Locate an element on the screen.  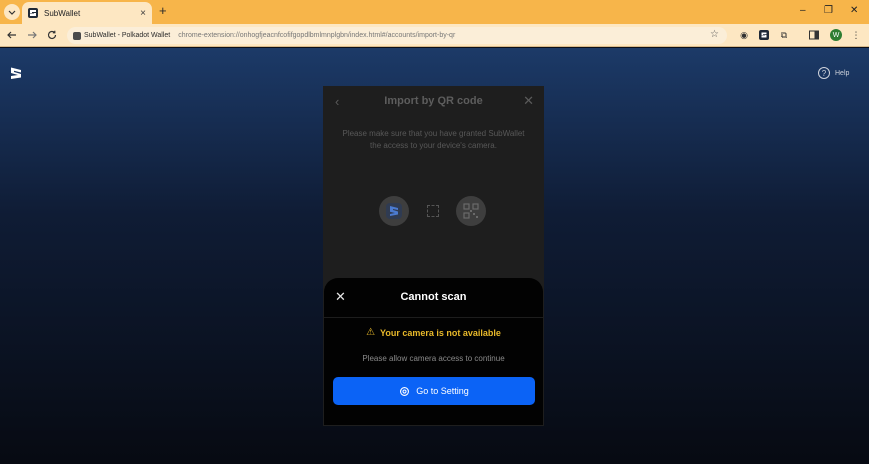
scan-frame-icon is located at coordinates (433, 211).